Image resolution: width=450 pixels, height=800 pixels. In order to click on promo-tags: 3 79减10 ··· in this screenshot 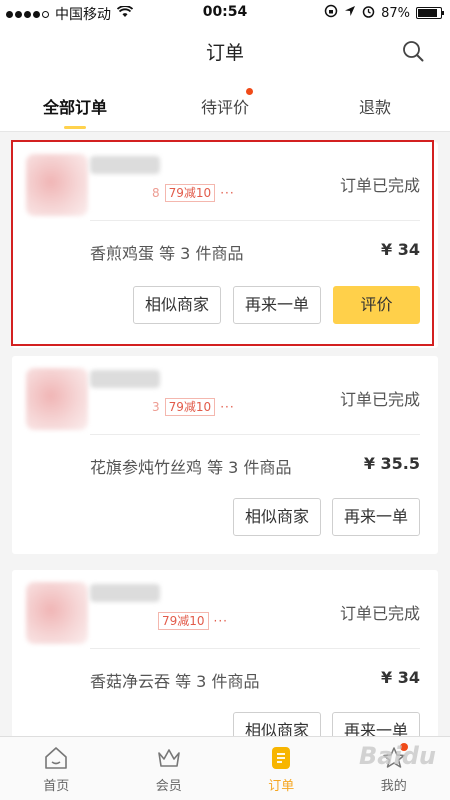, I will do `click(193, 407)`.